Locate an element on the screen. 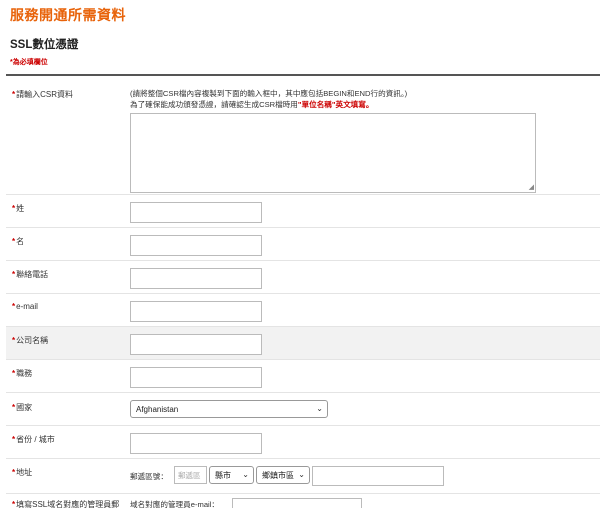 This screenshot has width=600, height=508. email-label: *e-mail is located at coordinates (25, 306).